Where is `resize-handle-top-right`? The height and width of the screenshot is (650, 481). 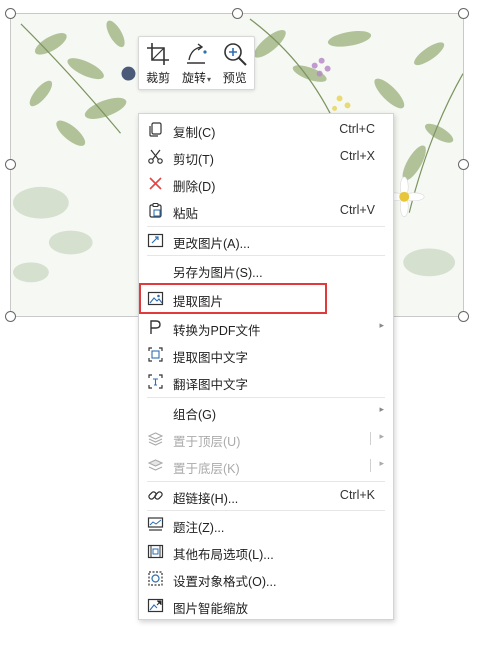 resize-handle-top-right is located at coordinates (463, 13).